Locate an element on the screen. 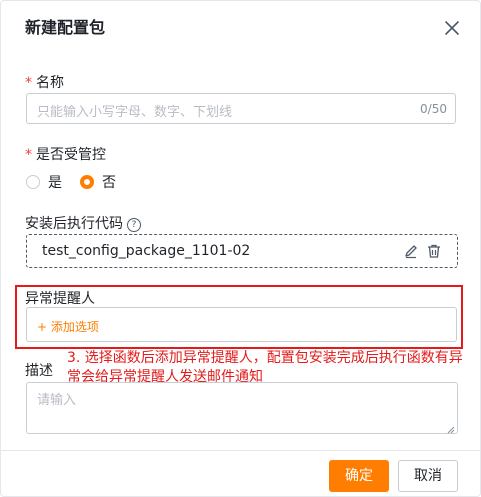 The height and width of the screenshot is (497, 481). close-icon is located at coordinates (452, 28).